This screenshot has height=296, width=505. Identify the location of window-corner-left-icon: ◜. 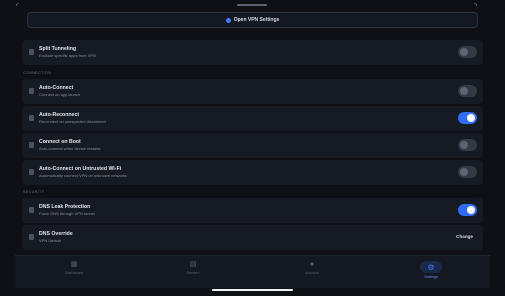
(18, 5).